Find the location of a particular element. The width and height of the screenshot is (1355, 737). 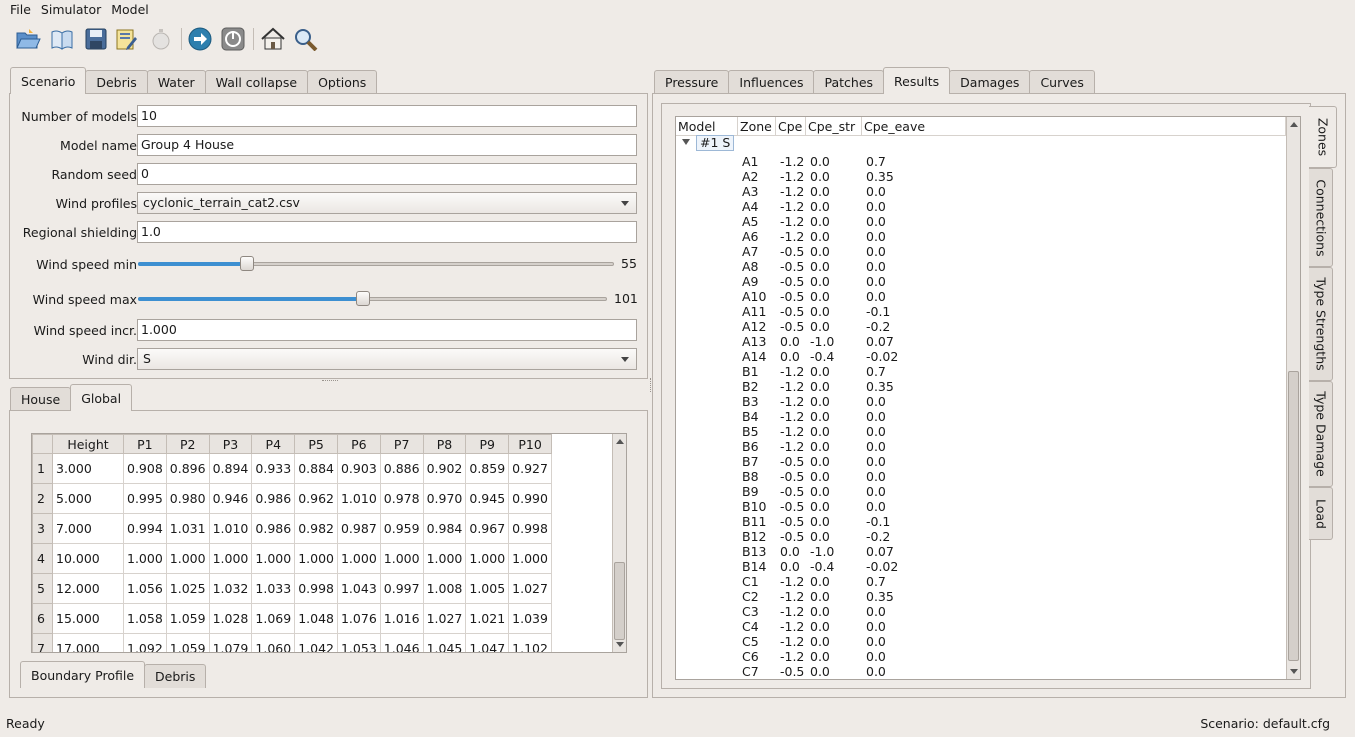

side-tab-connections: Connections is located at coordinates (1321, 217).